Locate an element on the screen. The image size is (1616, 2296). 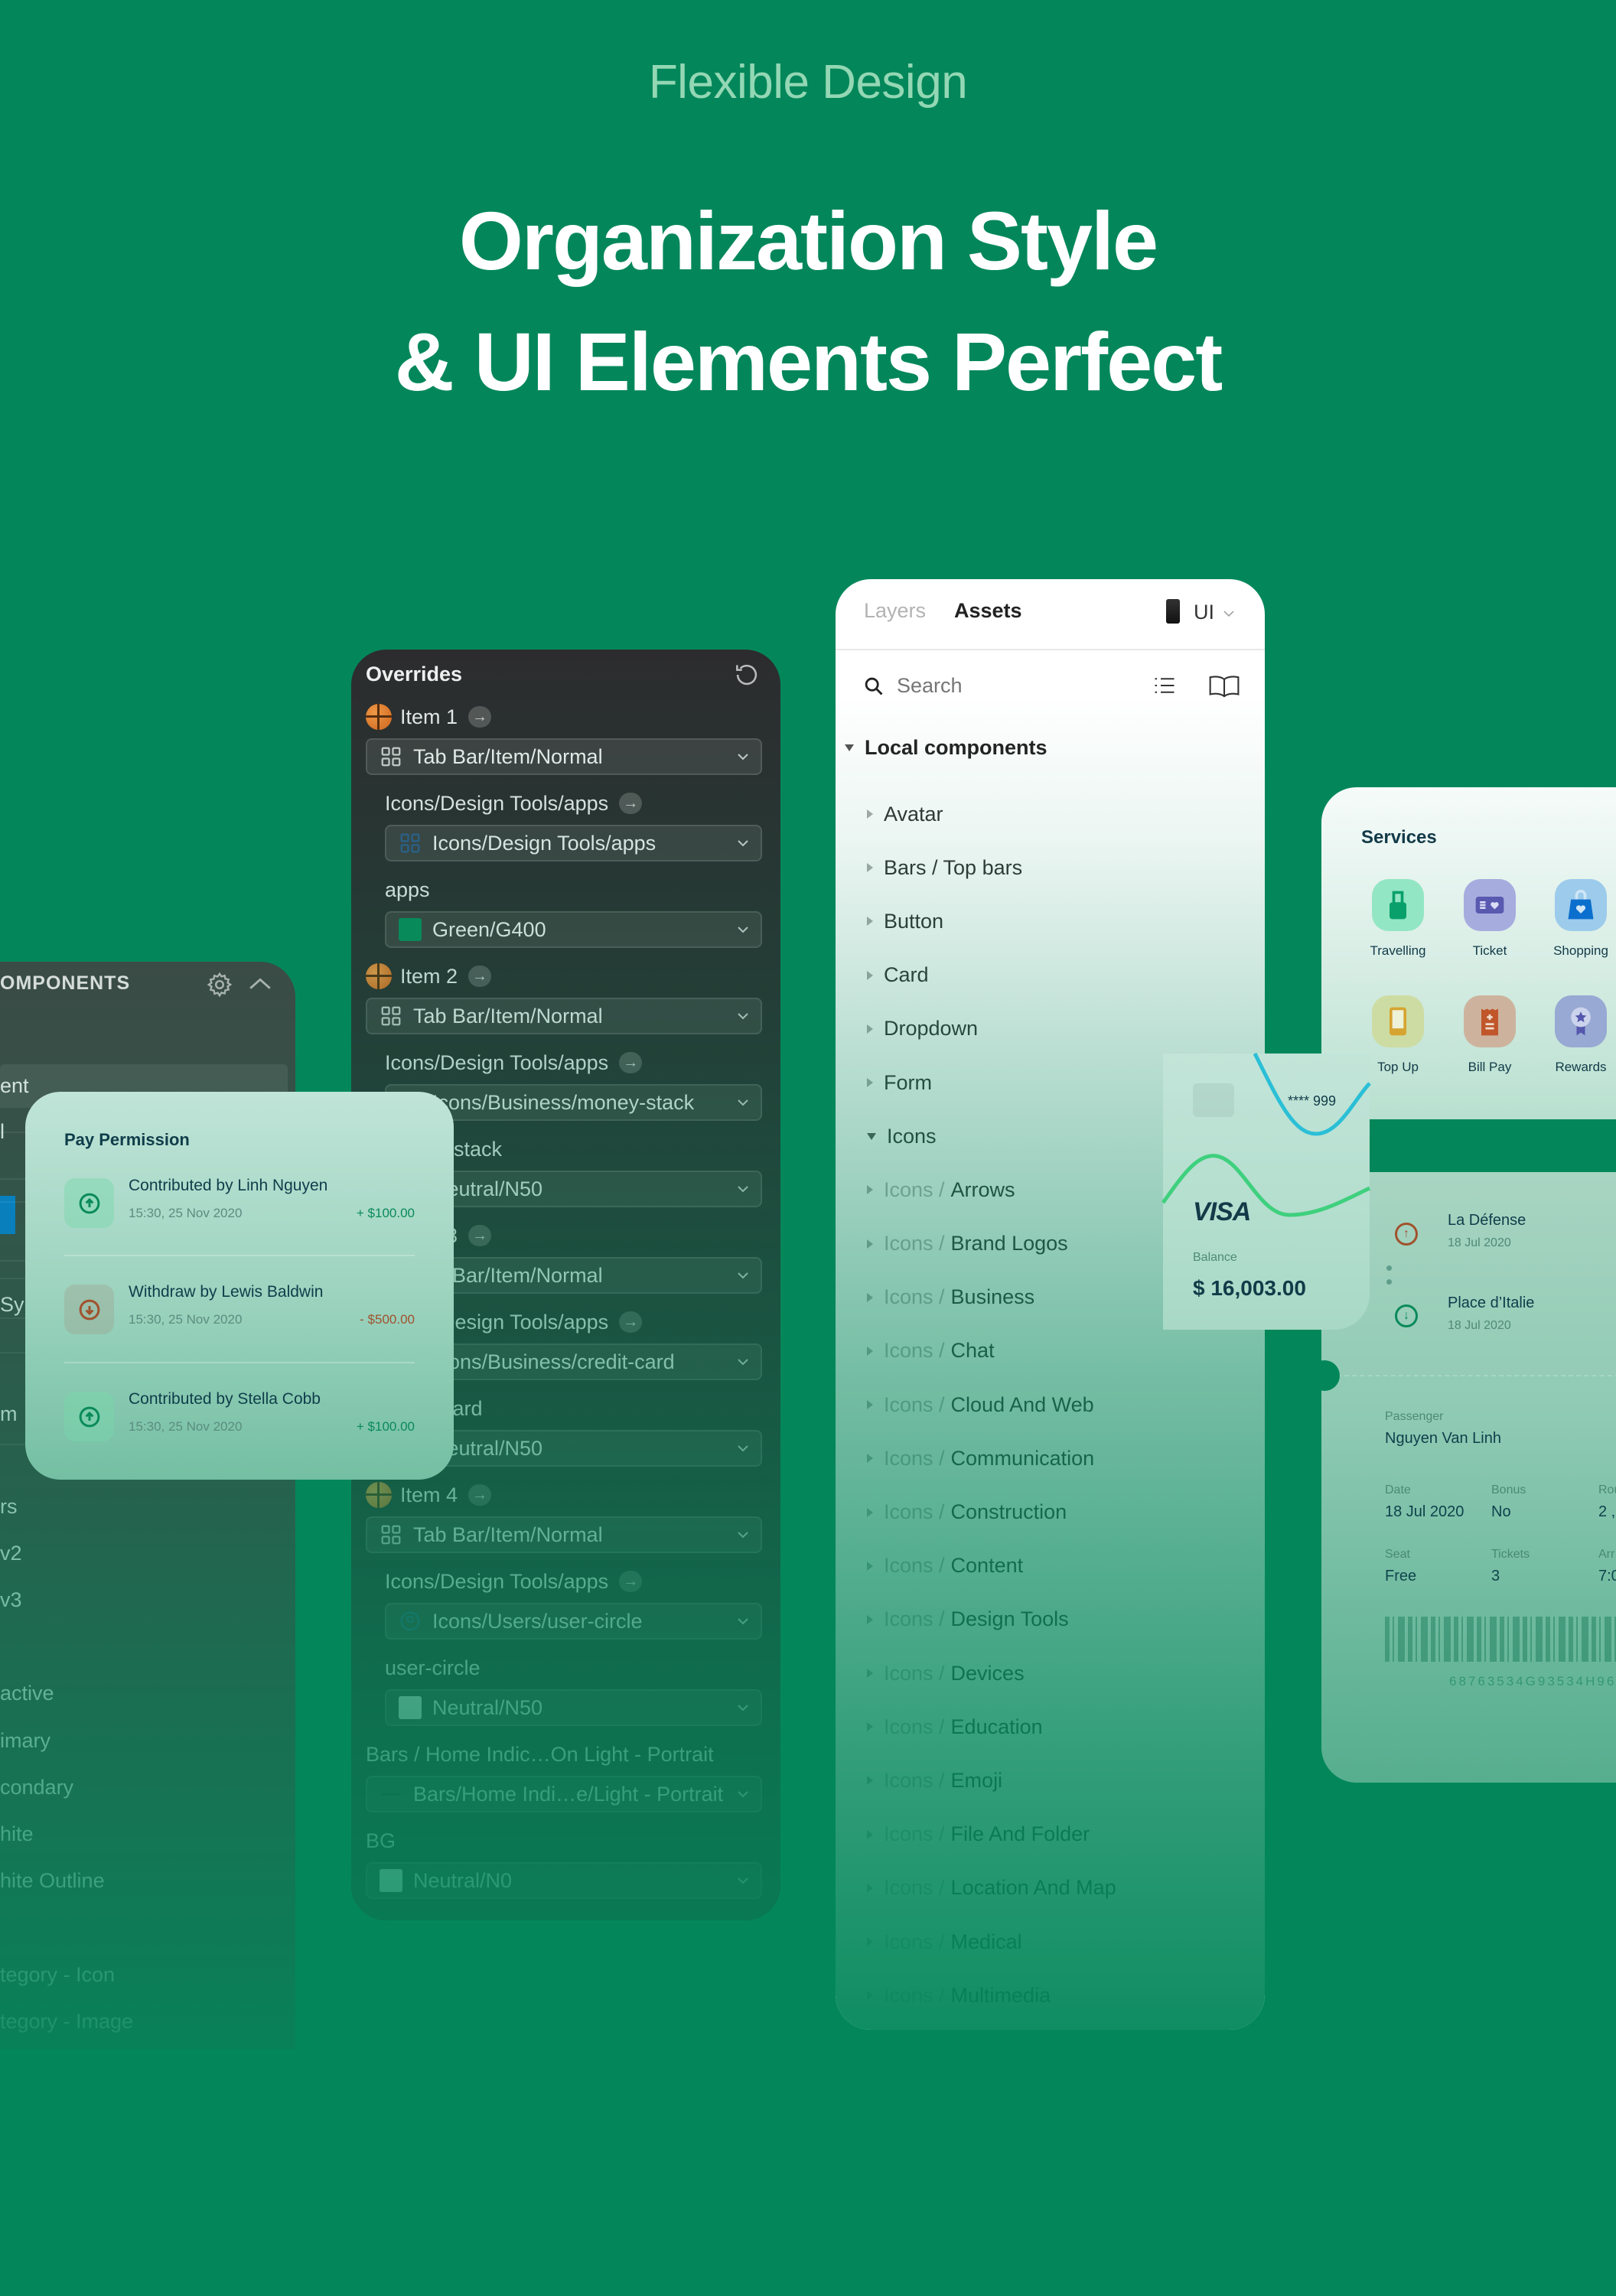
component-group-bars-top-bars: Bars / Top bars is located at coordinates (1058, 868).